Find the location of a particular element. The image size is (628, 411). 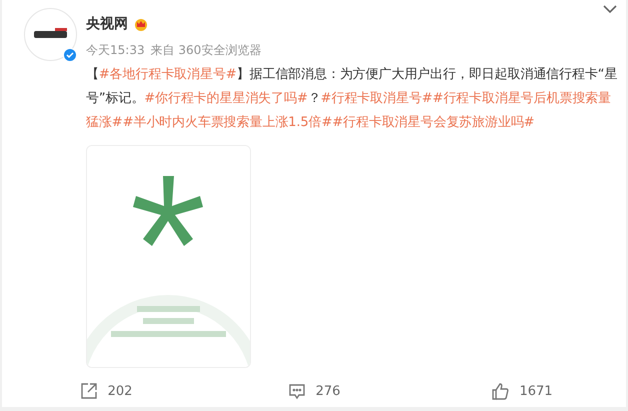

post-text: 【#各地行程卡取消星号#】据工信部消息：为方便广大用户出行，即日起取消通信行程卡“星号”标记。#你行程卡的星星消失了吗#？#行程卡取消星号##行程卡取消星号后机票搜索量猛涨##半小时内火车票搜索量上涨1.5倍##行程卡取消星号会复苏旅游业吗# is located at coordinates (352, 99).